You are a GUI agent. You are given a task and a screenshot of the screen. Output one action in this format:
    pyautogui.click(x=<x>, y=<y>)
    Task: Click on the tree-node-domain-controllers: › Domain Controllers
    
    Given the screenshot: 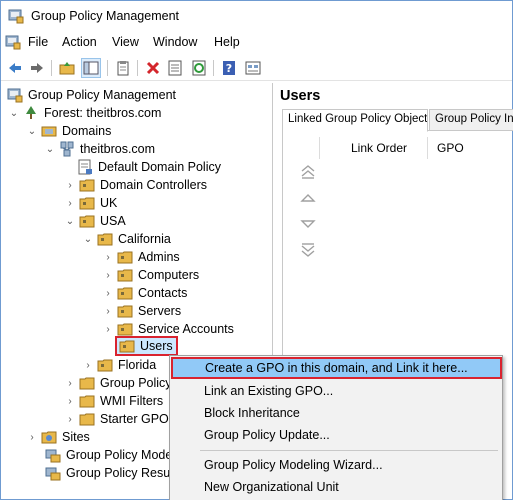 What is the action you would take?
    pyautogui.click(x=136, y=185)
    